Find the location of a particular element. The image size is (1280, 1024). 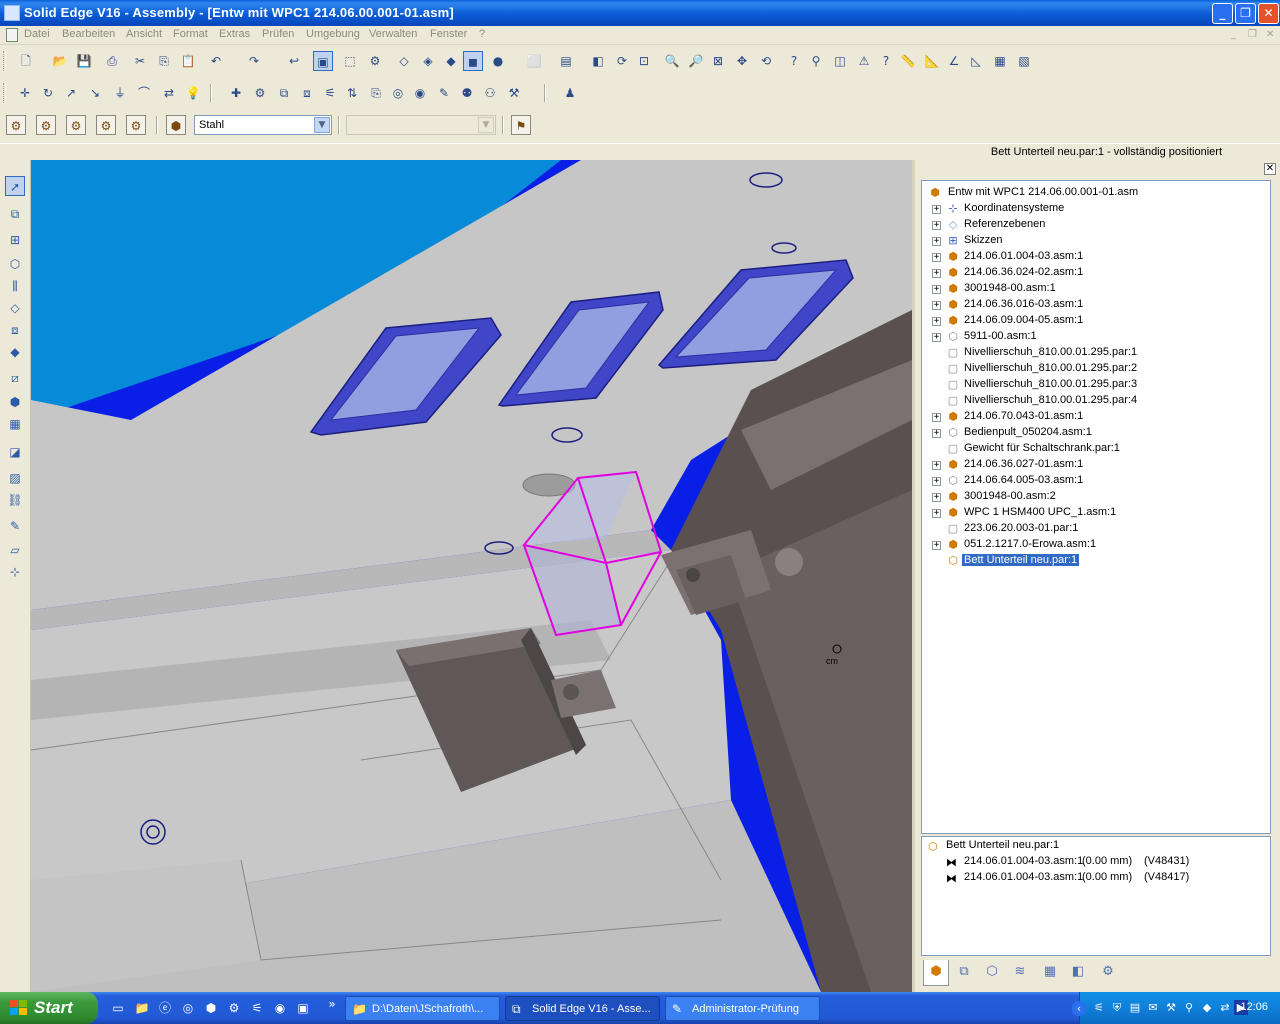

paste-icon: 📋 is located at coordinates (188, 61).